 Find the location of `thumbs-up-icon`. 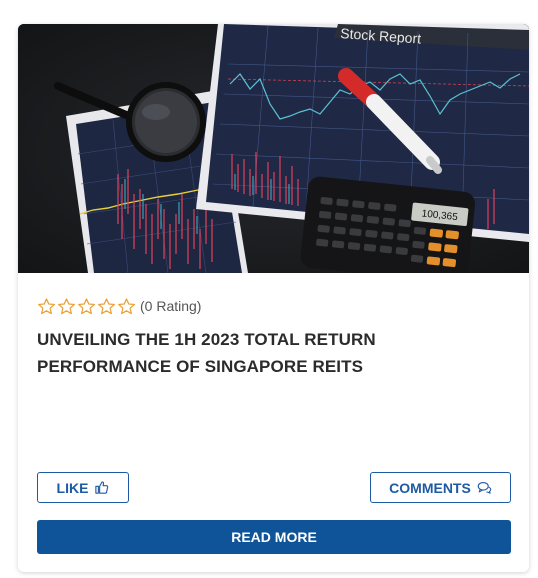

thumbs-up-icon is located at coordinates (101, 487).